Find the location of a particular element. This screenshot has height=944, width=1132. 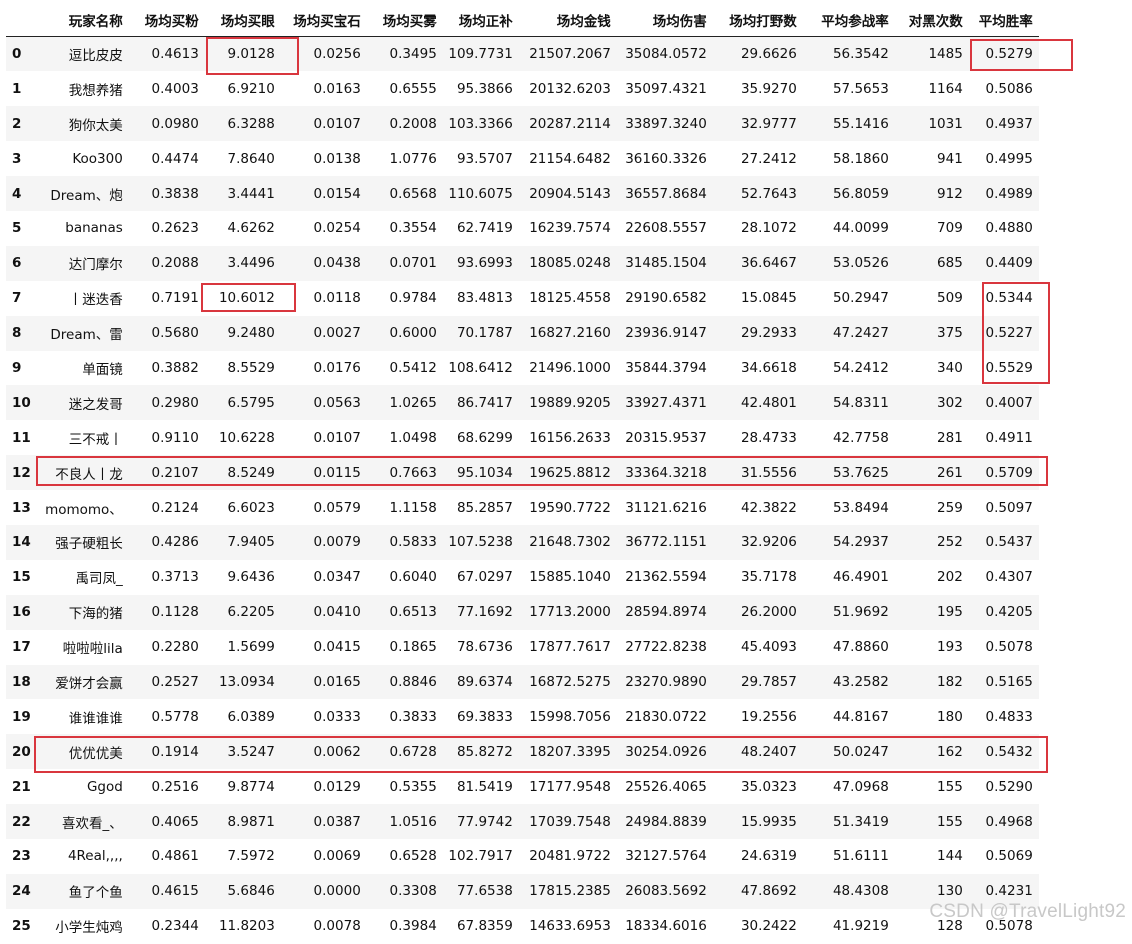

column-header: 场均打野数 is located at coordinates (757, 20).